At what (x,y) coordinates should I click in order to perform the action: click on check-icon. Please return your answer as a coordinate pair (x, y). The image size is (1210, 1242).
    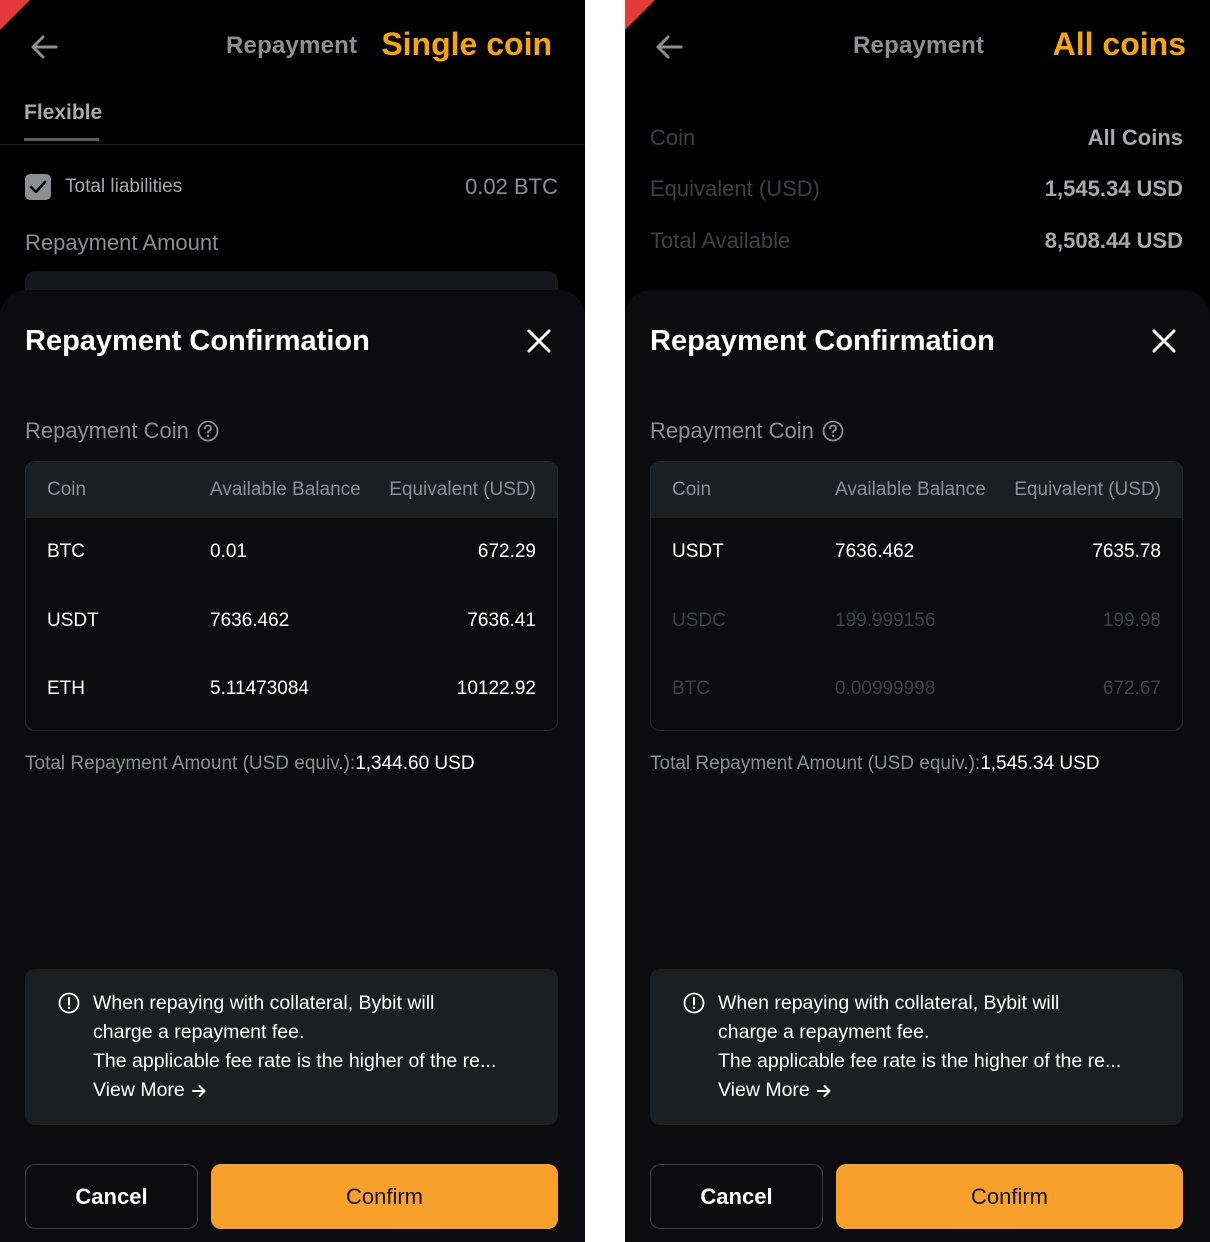
    Looking at the image, I should click on (38, 187).